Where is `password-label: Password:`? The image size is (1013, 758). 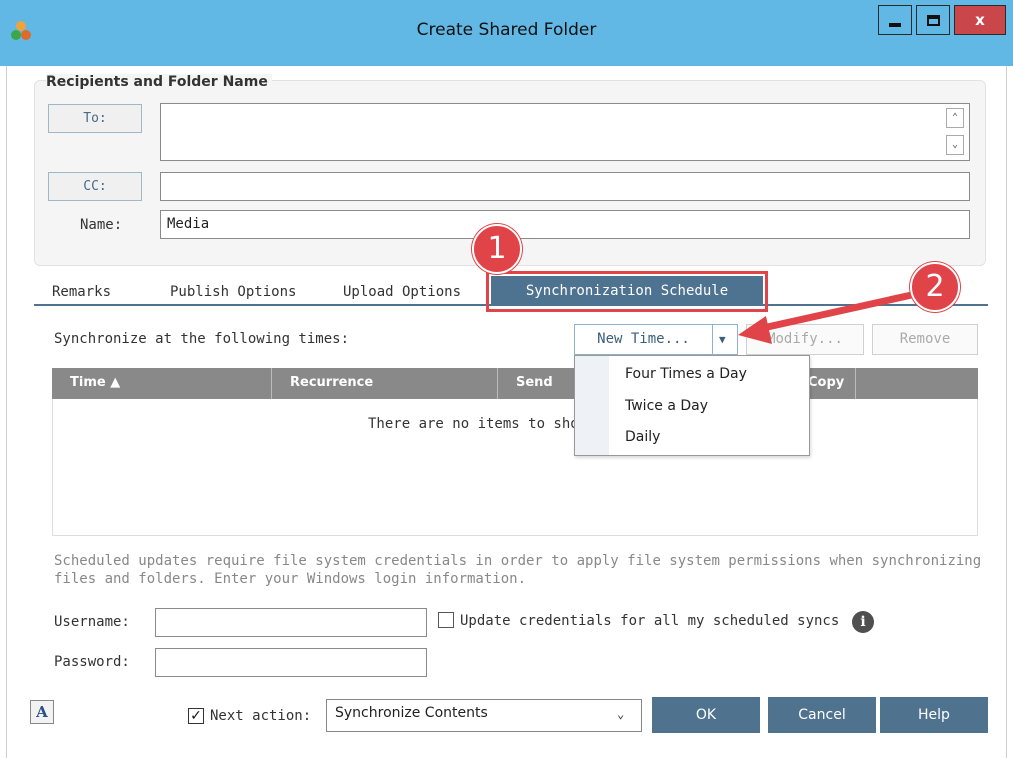
password-label: Password: is located at coordinates (92, 662).